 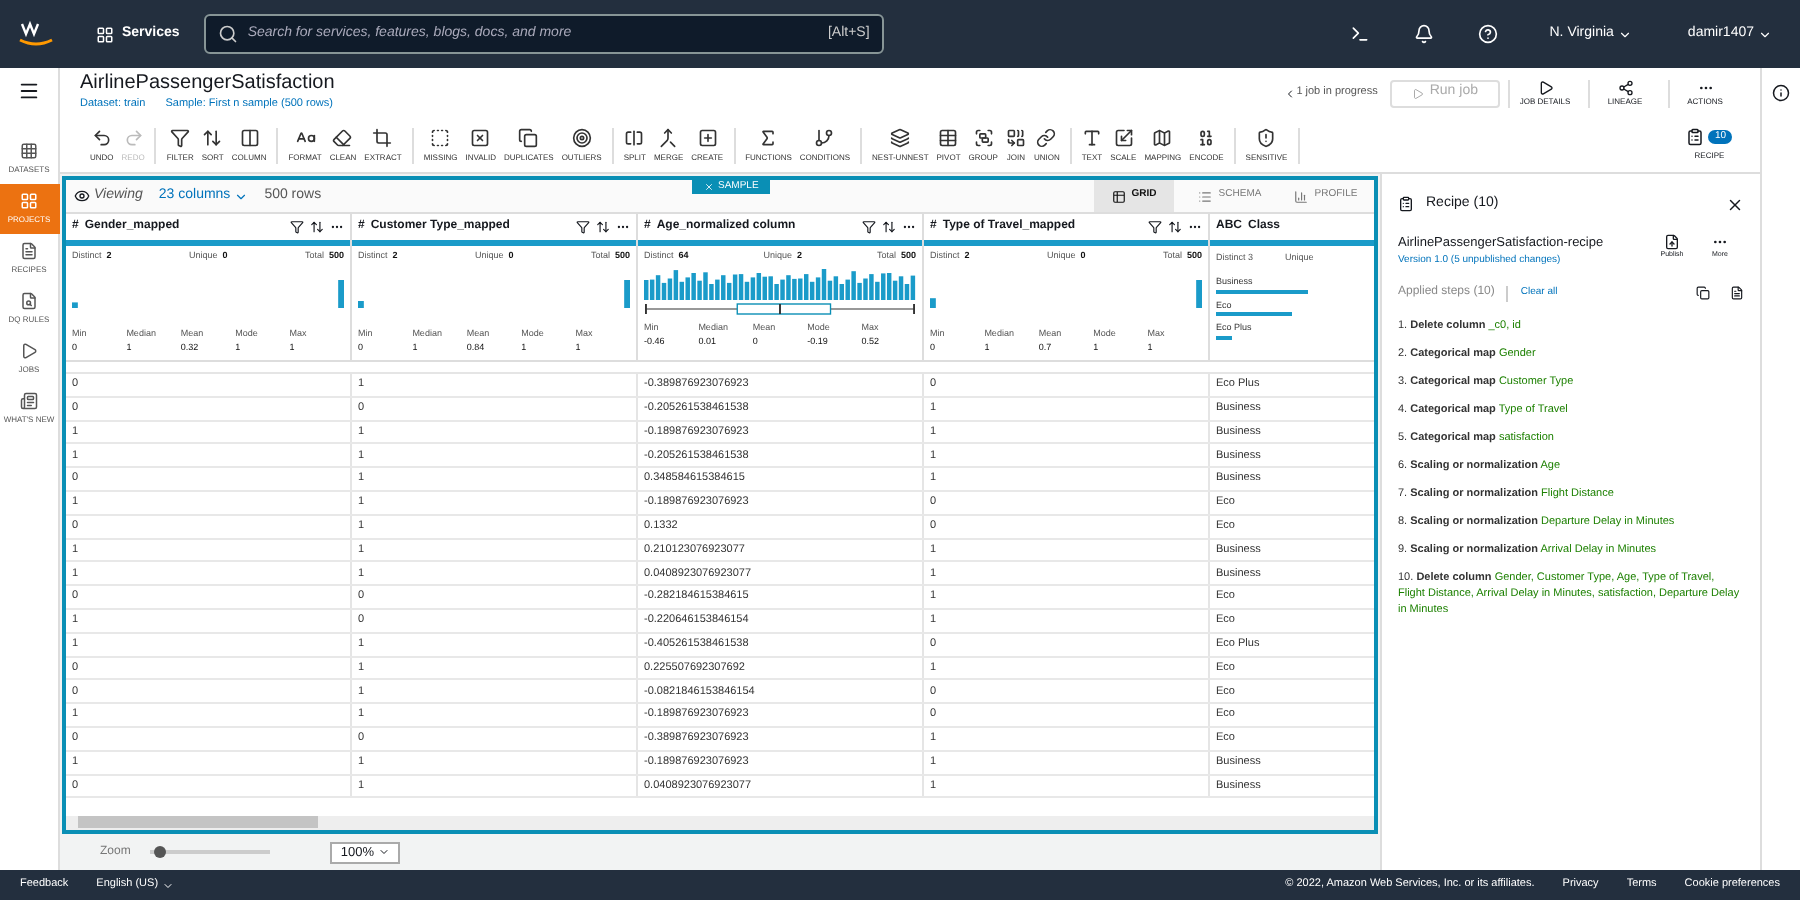 What do you see at coordinates (36, 34) in the screenshot?
I see `logo-icon` at bounding box center [36, 34].